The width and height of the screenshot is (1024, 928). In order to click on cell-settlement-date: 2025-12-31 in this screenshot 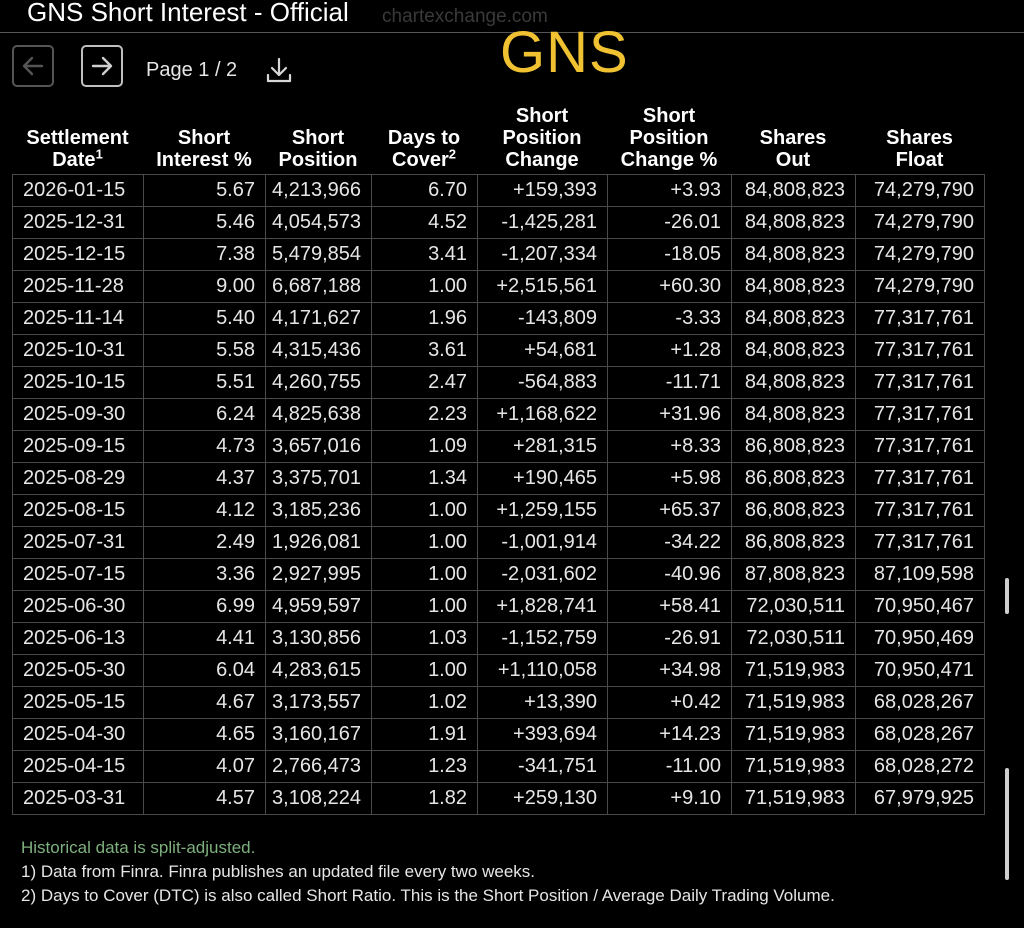, I will do `click(78, 222)`.